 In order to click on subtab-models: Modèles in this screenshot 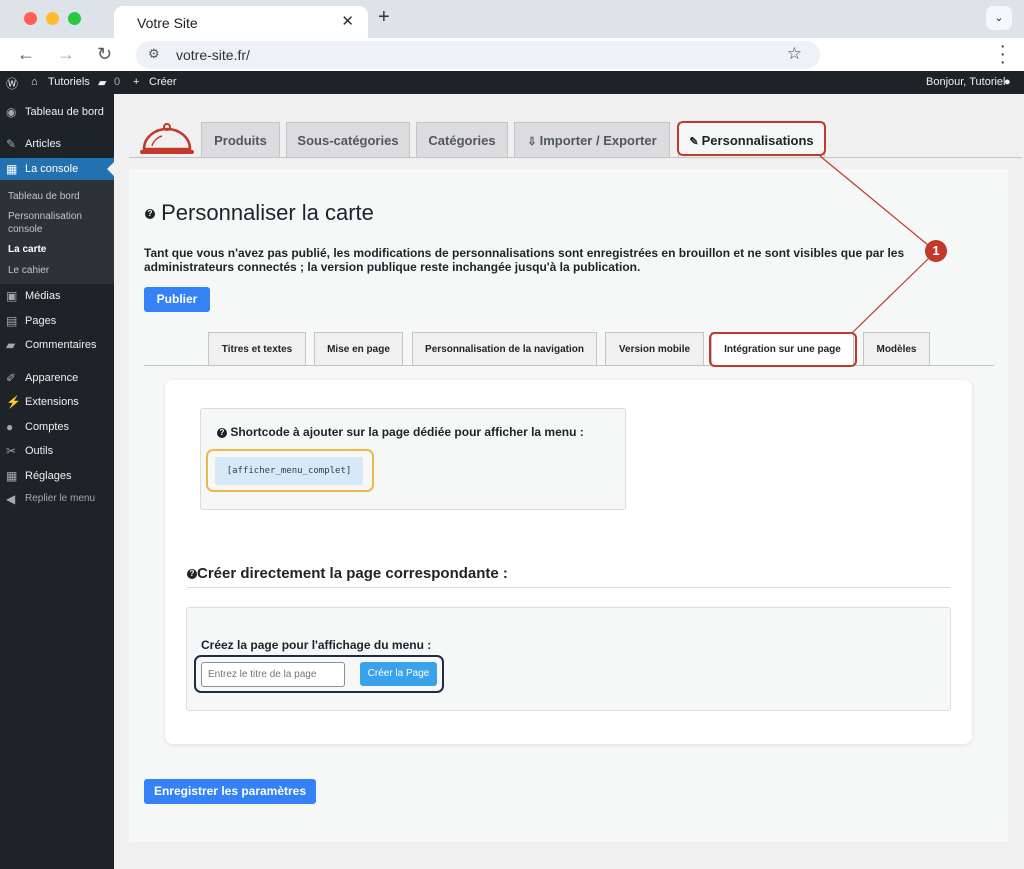, I will do `click(896, 349)`.